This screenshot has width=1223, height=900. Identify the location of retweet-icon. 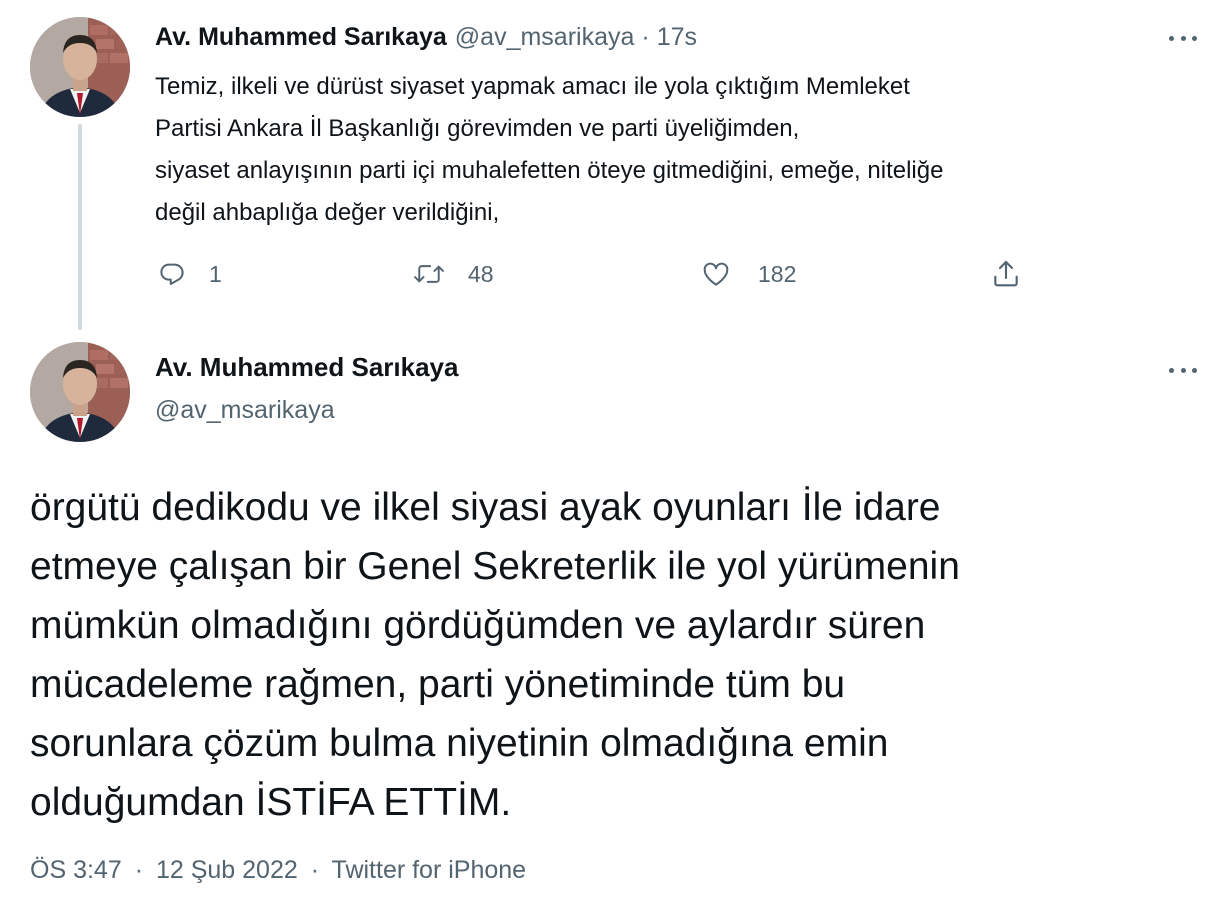
(429, 274).